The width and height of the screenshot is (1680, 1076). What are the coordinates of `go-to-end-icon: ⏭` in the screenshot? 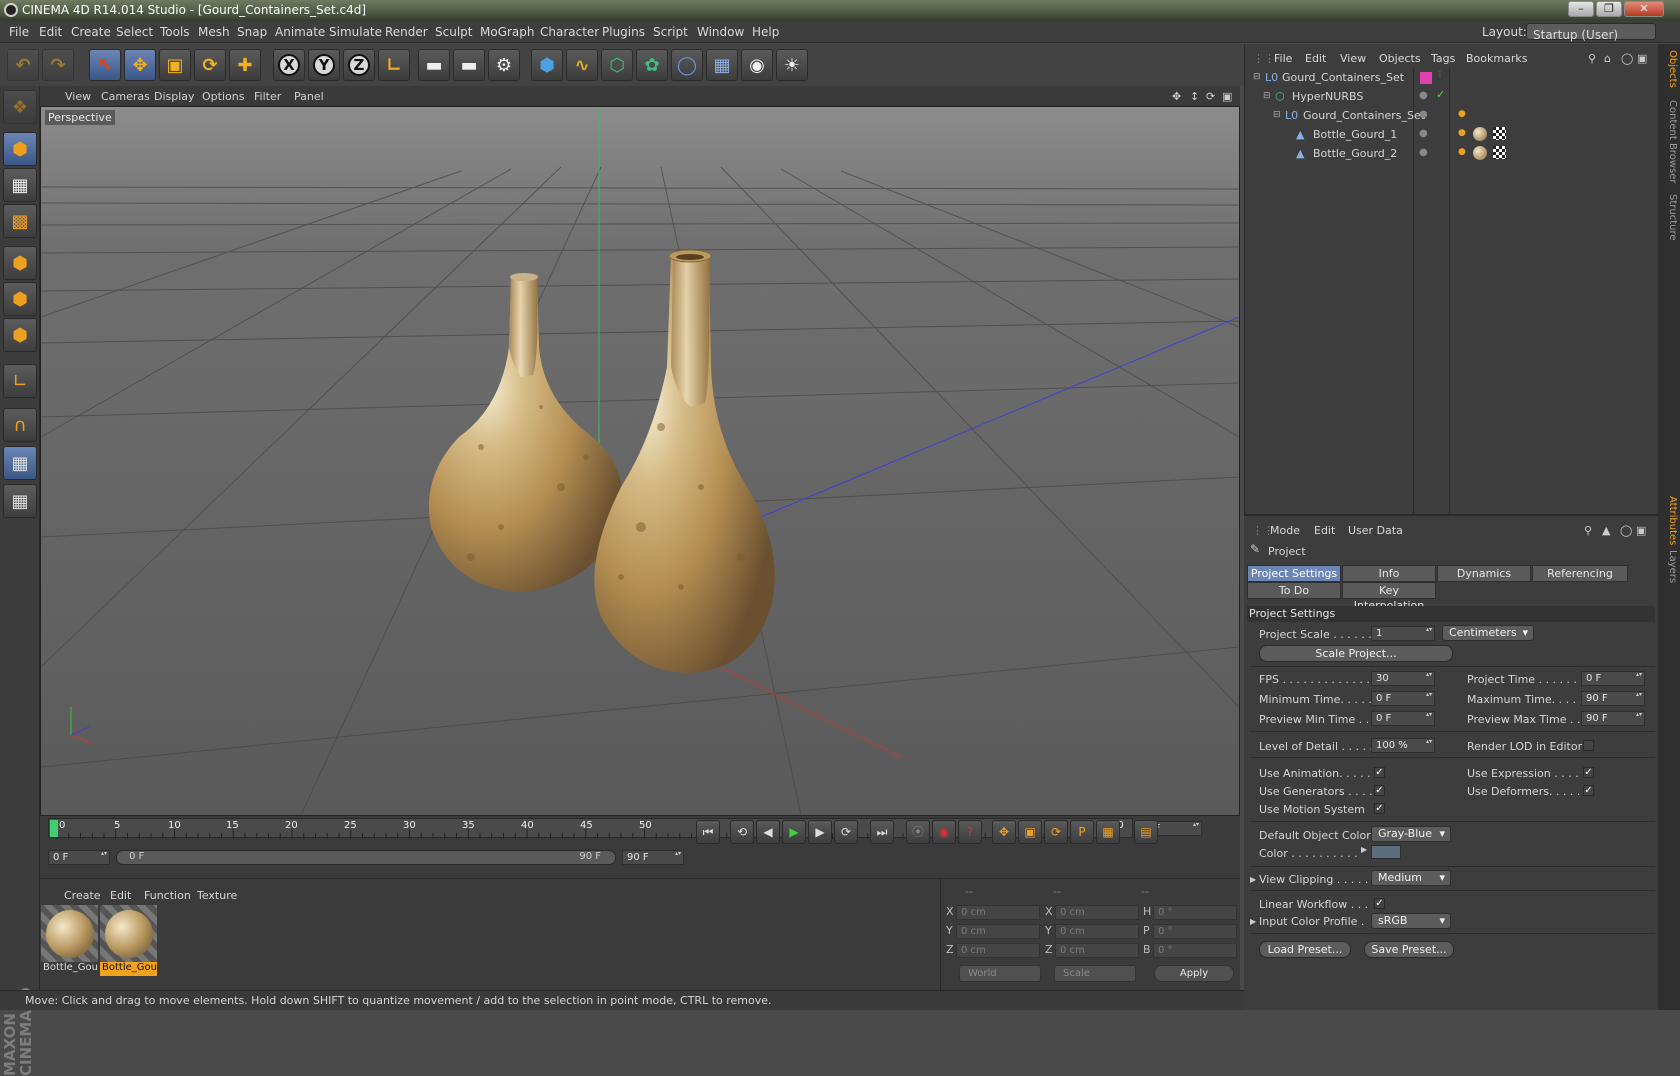 It's located at (882, 832).